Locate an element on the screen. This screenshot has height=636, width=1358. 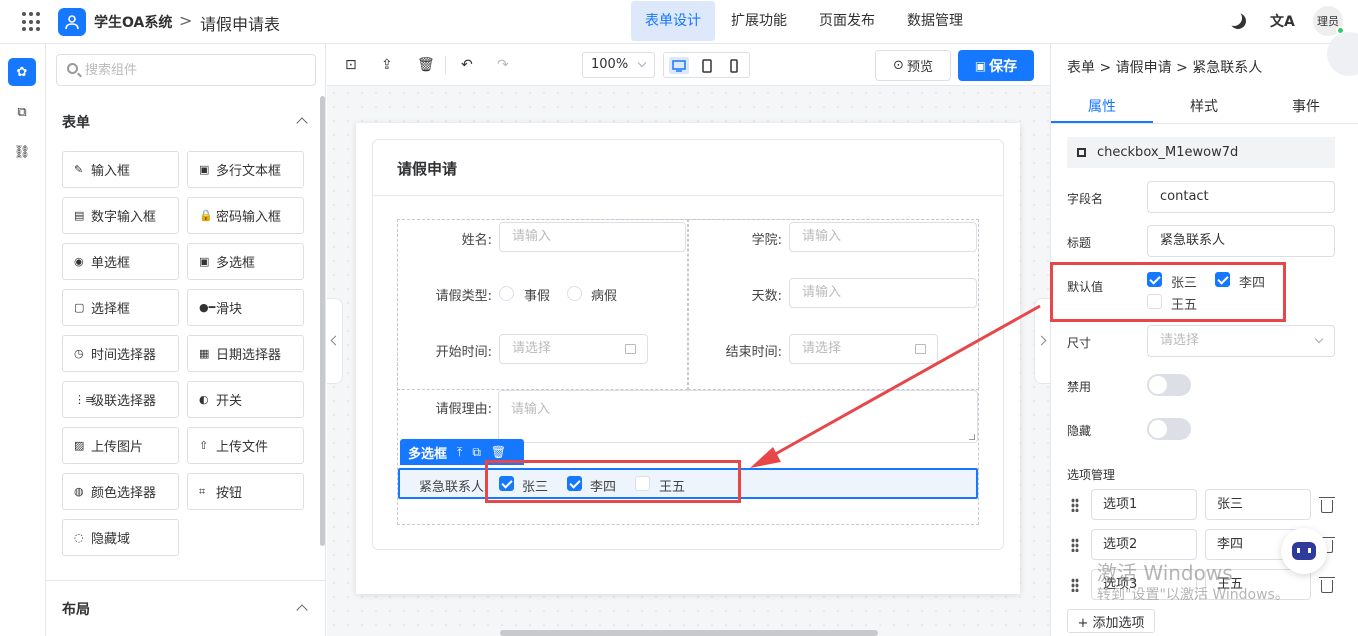
annotation-arrow is located at coordinates (895, 386).